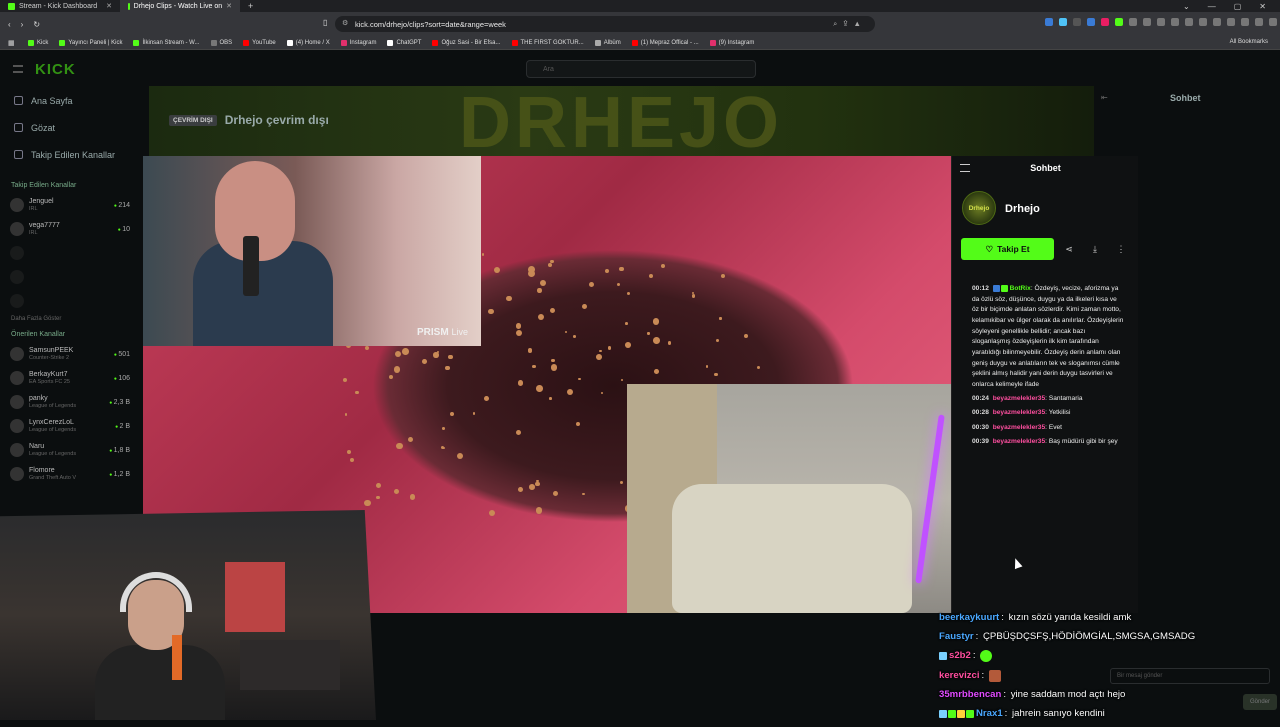 The height and width of the screenshot is (727, 1280). I want to click on bookmark-folder: Albüm, so click(607, 42).